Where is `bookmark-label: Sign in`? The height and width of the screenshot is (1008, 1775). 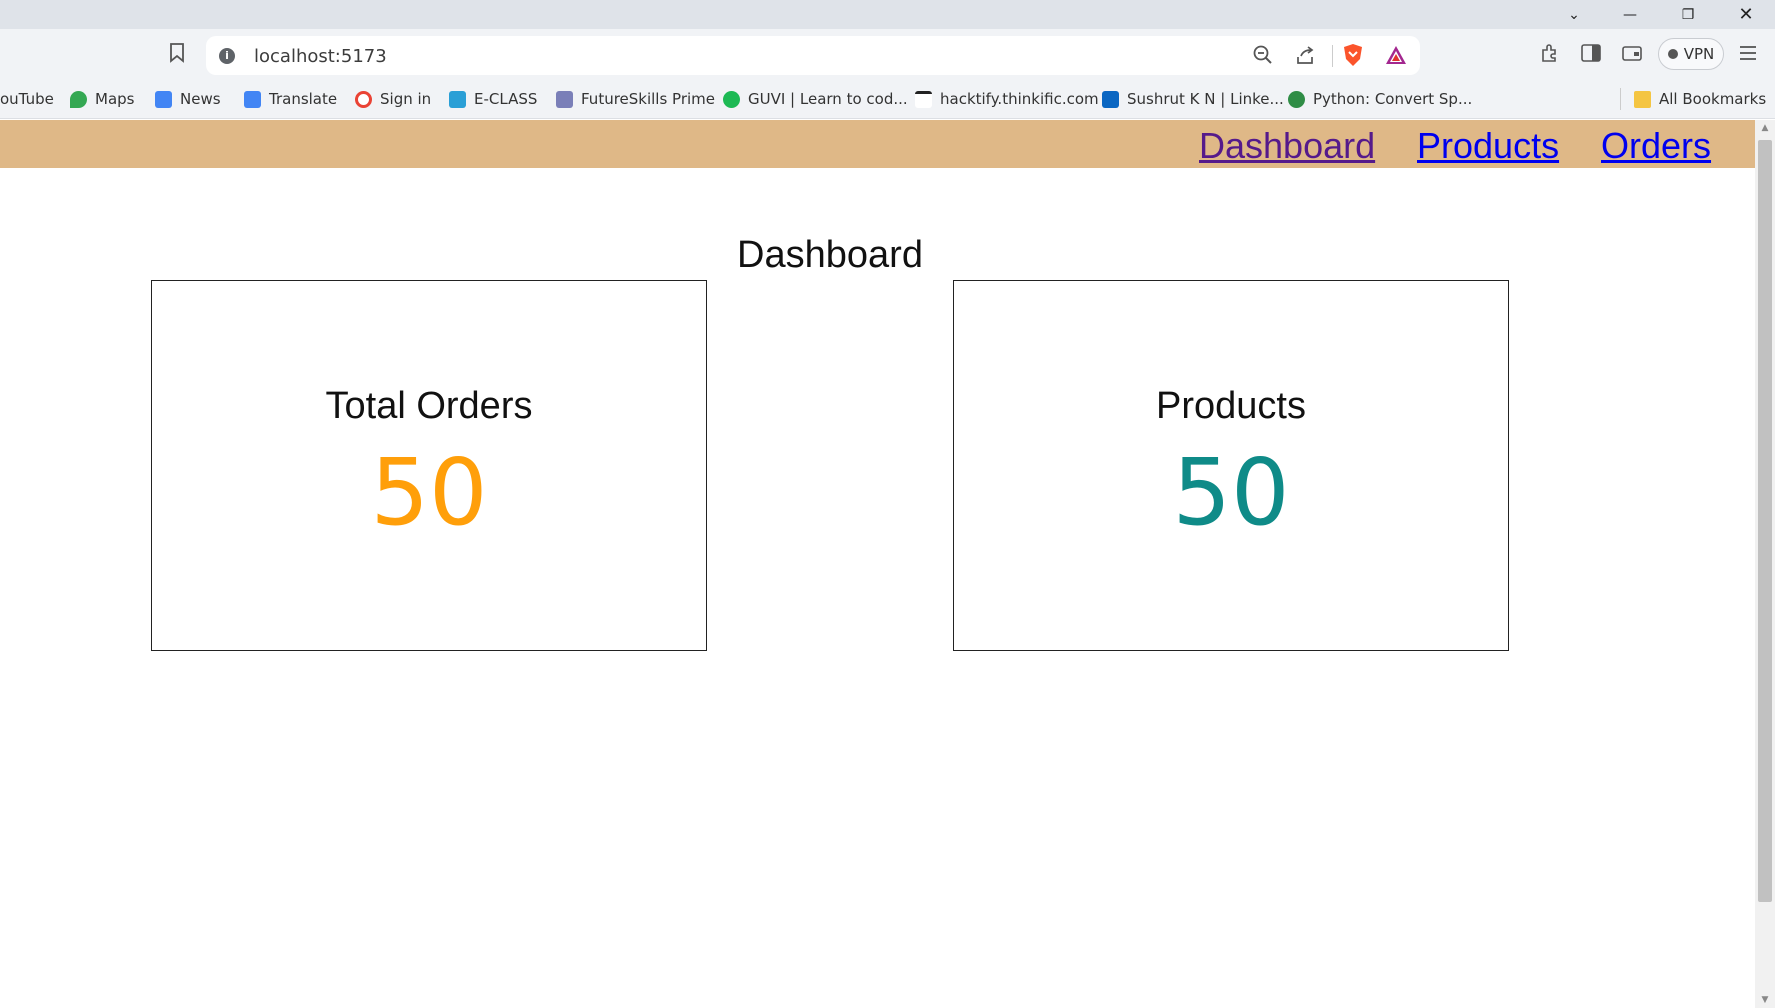
bookmark-label: Sign in is located at coordinates (406, 99).